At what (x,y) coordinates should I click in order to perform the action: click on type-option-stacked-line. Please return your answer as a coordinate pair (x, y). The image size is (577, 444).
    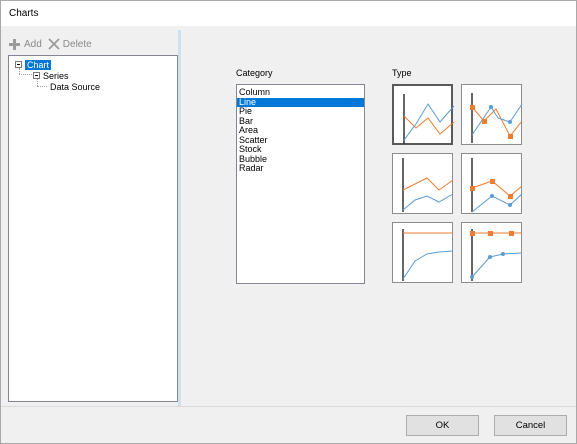
    Looking at the image, I should click on (423, 183).